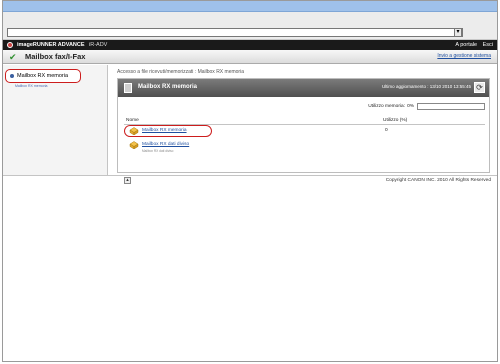 Image resolution: width=500 pixels, height=364 pixels. What do you see at coordinates (128, 88) in the screenshot?
I see `mailbox-icon` at bounding box center [128, 88].